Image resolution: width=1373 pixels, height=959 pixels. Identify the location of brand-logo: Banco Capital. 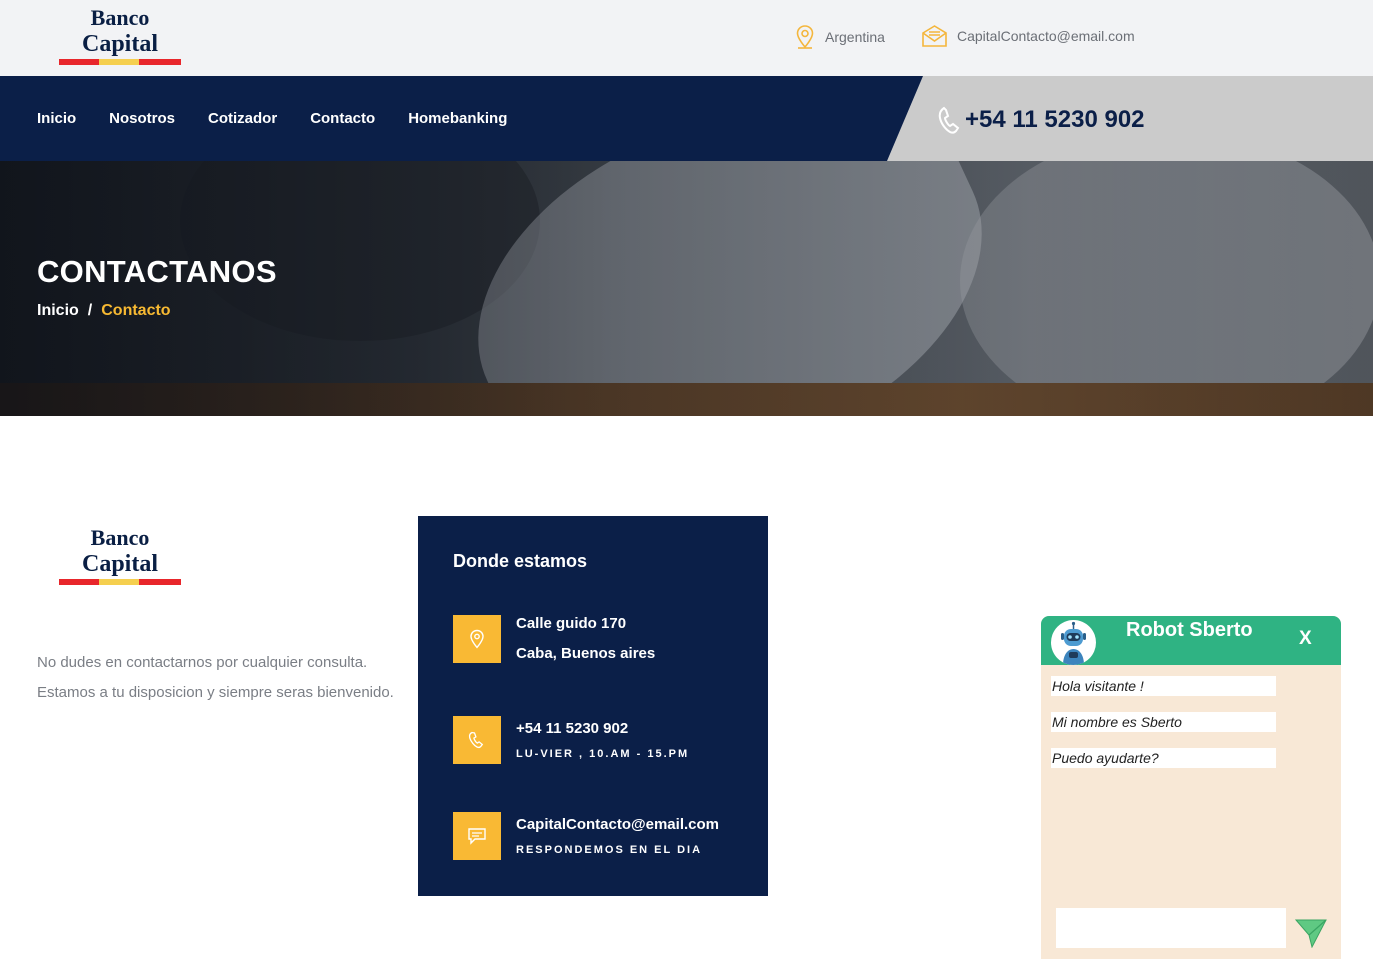
(120, 35).